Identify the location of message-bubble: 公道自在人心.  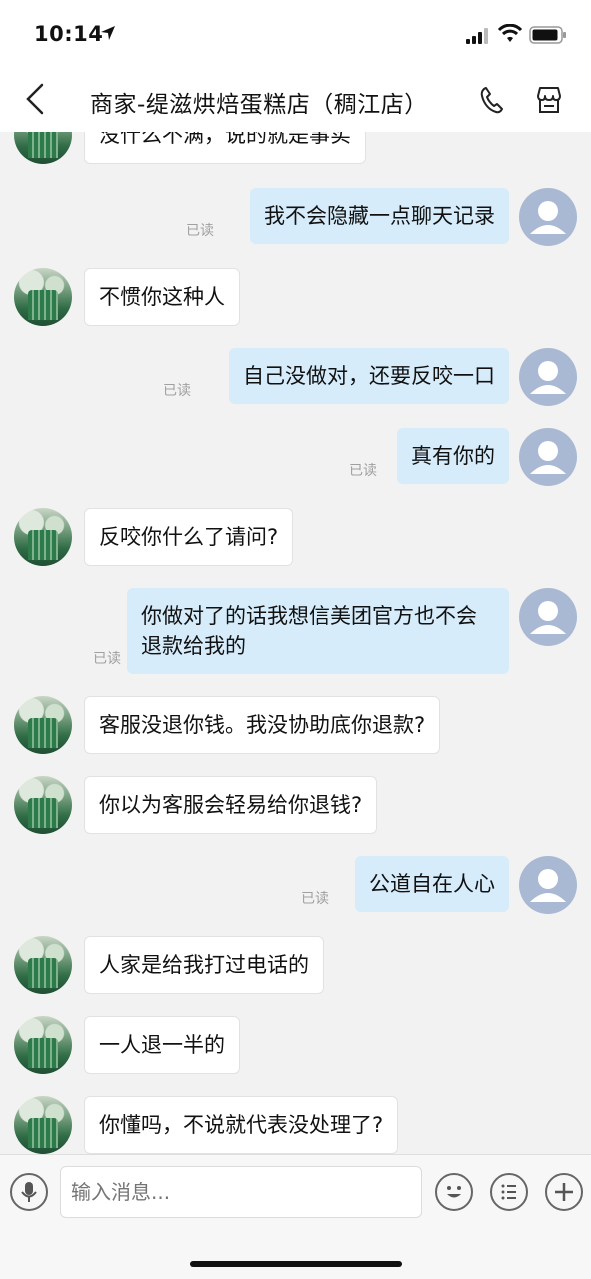
(432, 884).